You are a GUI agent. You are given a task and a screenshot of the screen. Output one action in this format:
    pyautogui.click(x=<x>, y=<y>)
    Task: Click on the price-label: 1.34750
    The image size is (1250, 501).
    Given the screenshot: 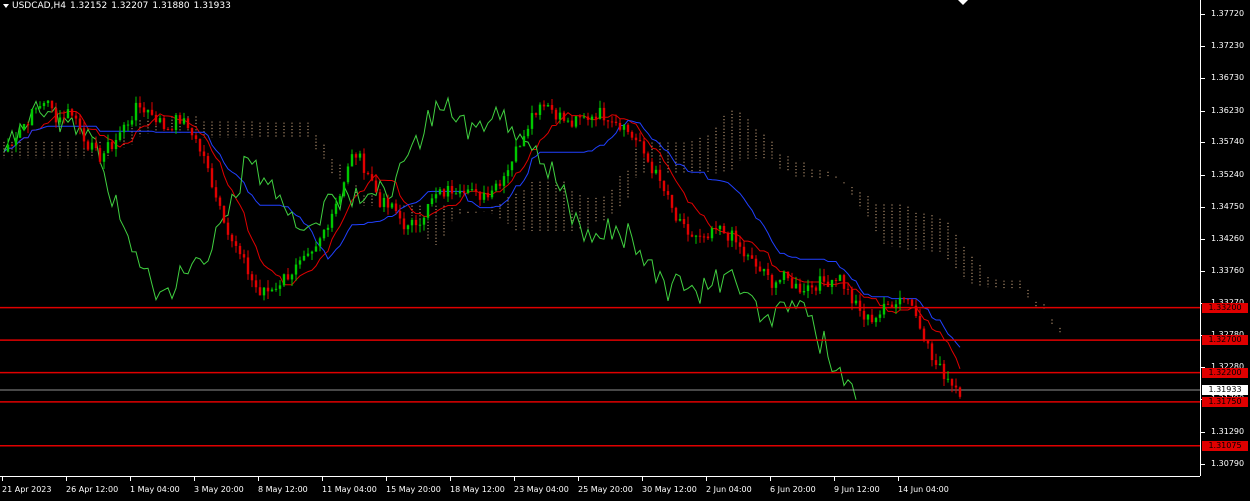 What is the action you would take?
    pyautogui.click(x=1228, y=206)
    